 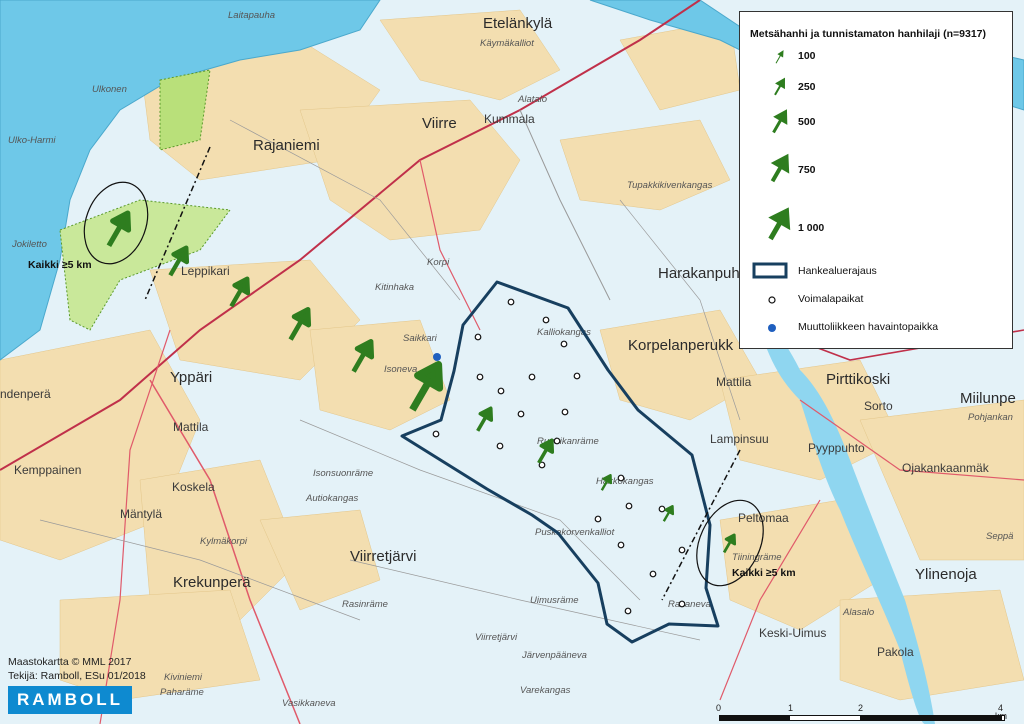 I want to click on ramboll-logo: RAMBOLL, so click(x=70, y=700).